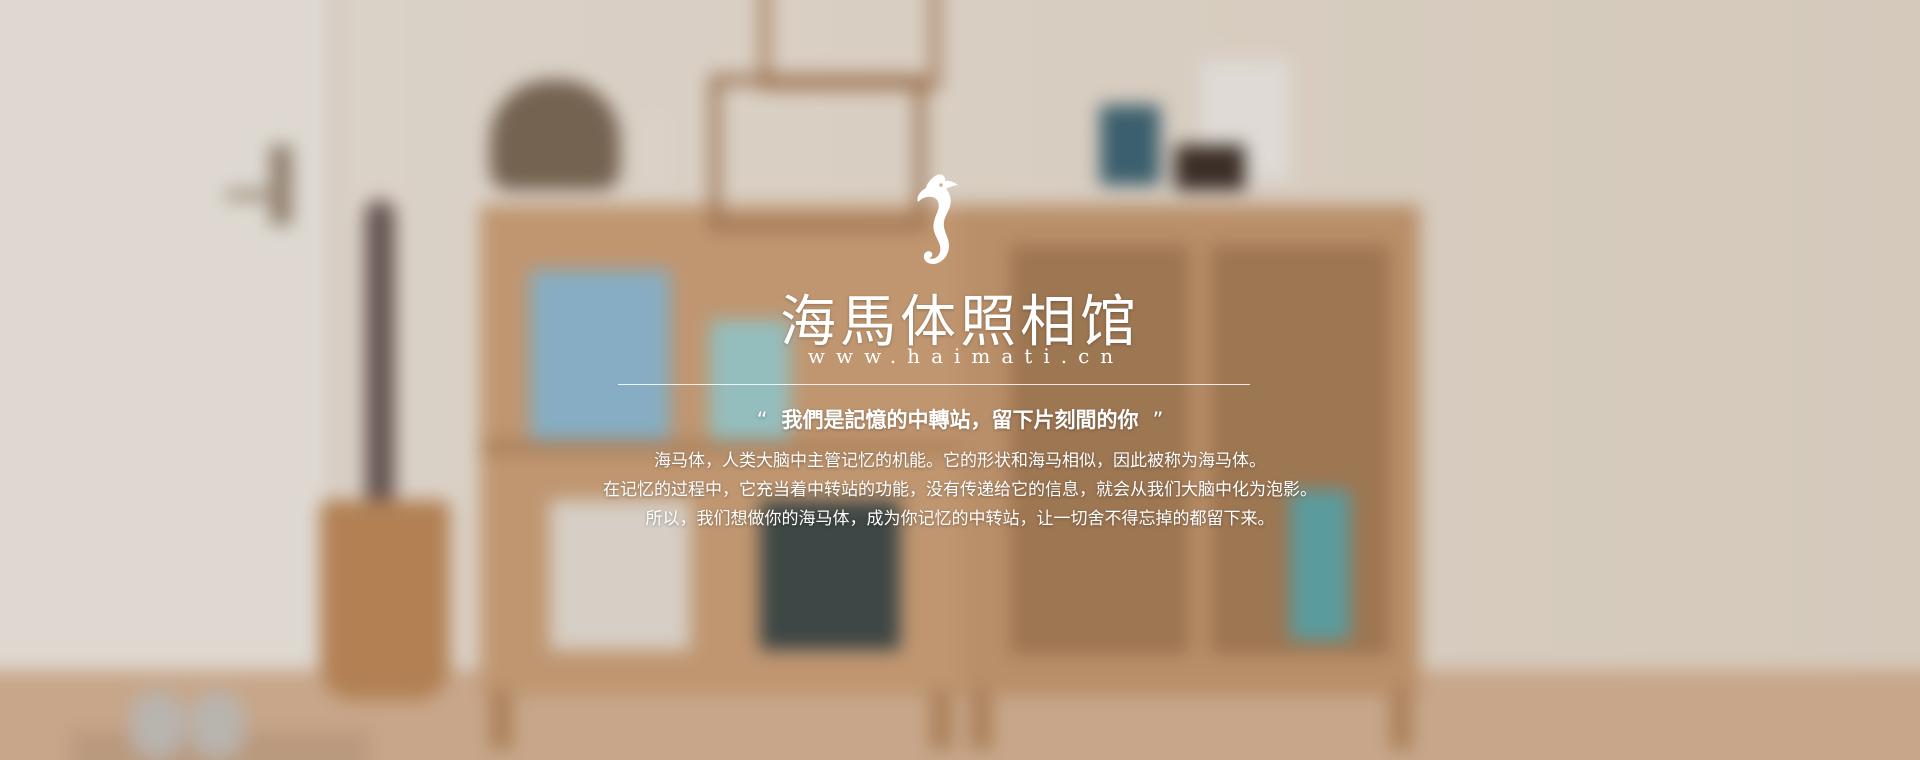 The width and height of the screenshot is (1920, 760). What do you see at coordinates (960, 356) in the screenshot?
I see `brand-domain: www.haimati.cn` at bounding box center [960, 356].